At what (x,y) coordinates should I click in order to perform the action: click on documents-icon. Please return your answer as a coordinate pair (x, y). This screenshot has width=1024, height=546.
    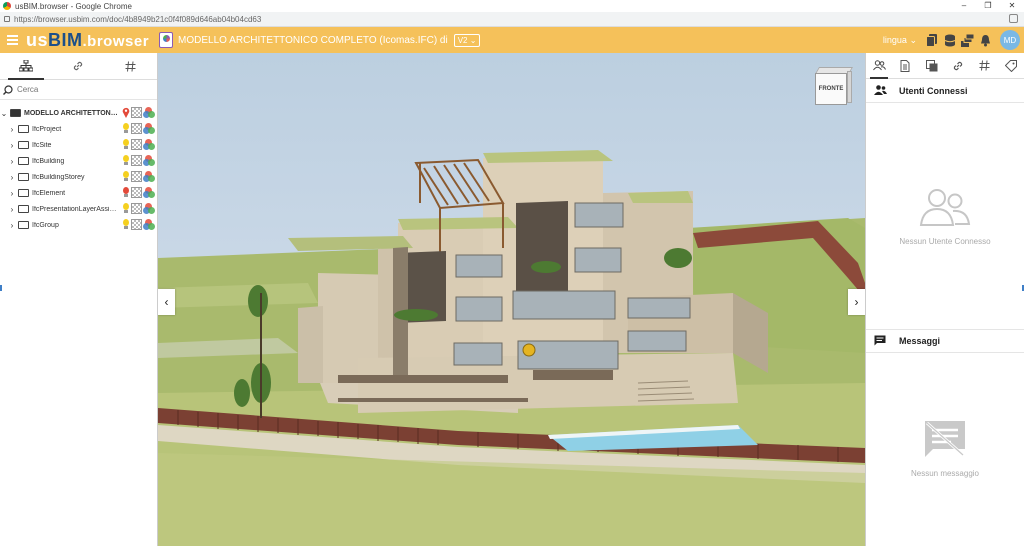
    Looking at the image, I should click on (931, 40).